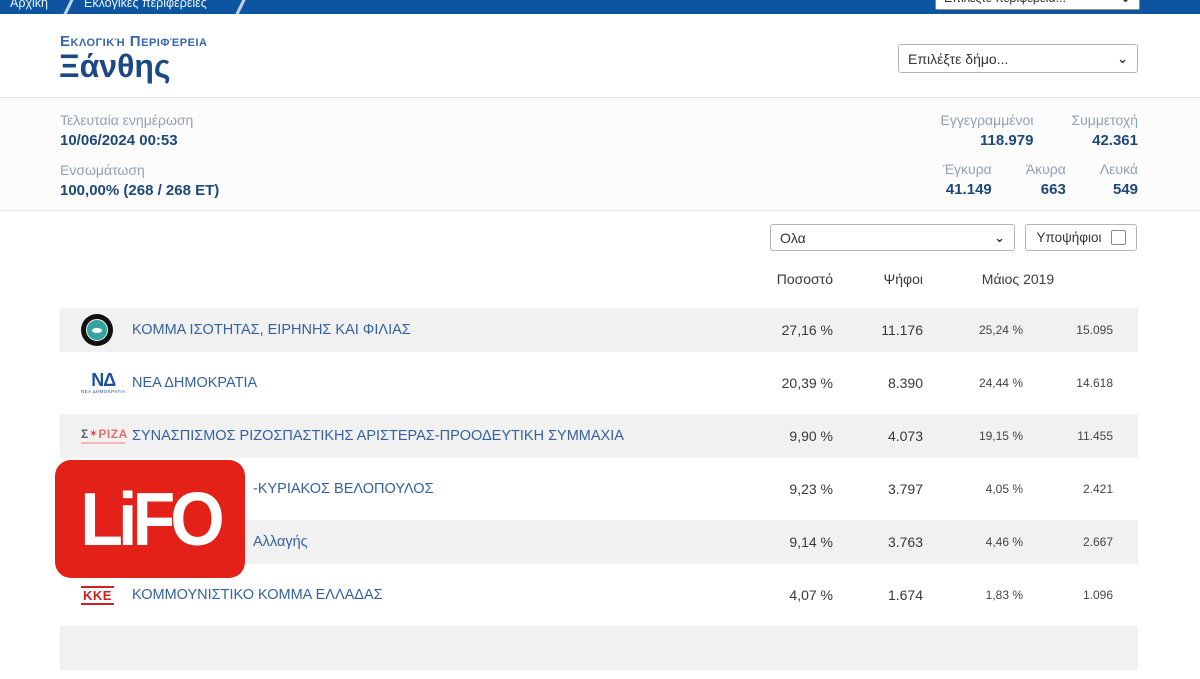 The image size is (1200, 679). What do you see at coordinates (1000, 436) in the screenshot?
I see `prev-percent-cell: 19,15 %` at bounding box center [1000, 436].